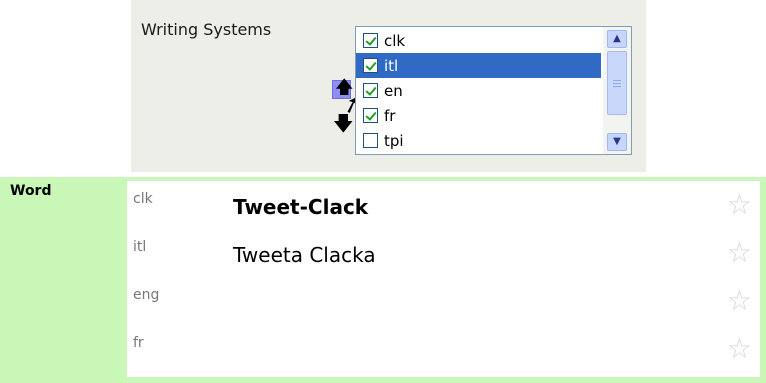  What do you see at coordinates (304, 255) in the screenshot?
I see `word-value-input: Tweeta Clacka` at bounding box center [304, 255].